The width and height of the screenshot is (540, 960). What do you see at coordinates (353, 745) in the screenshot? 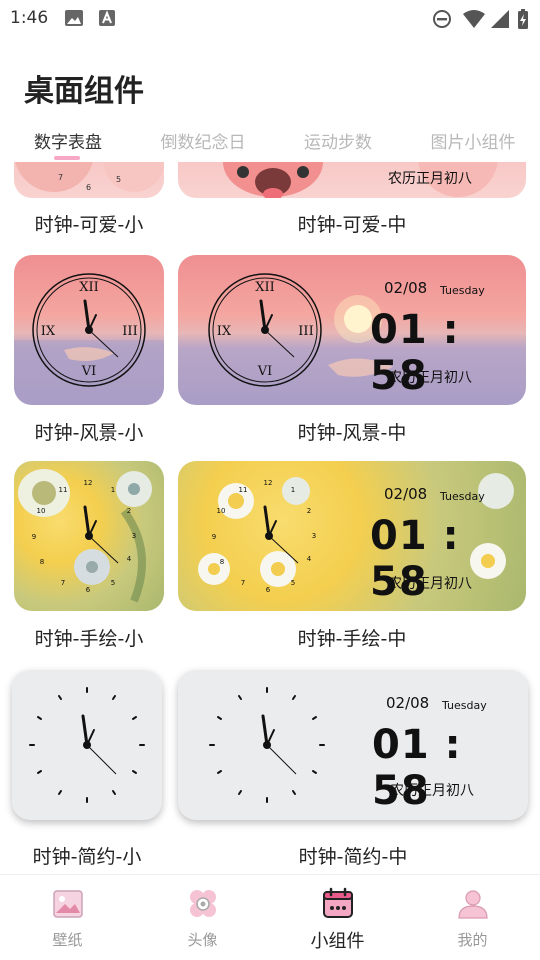
I see `widget-card-simple-medium: 02/08 Tuesday 01 : 58 农历正月初八` at bounding box center [353, 745].